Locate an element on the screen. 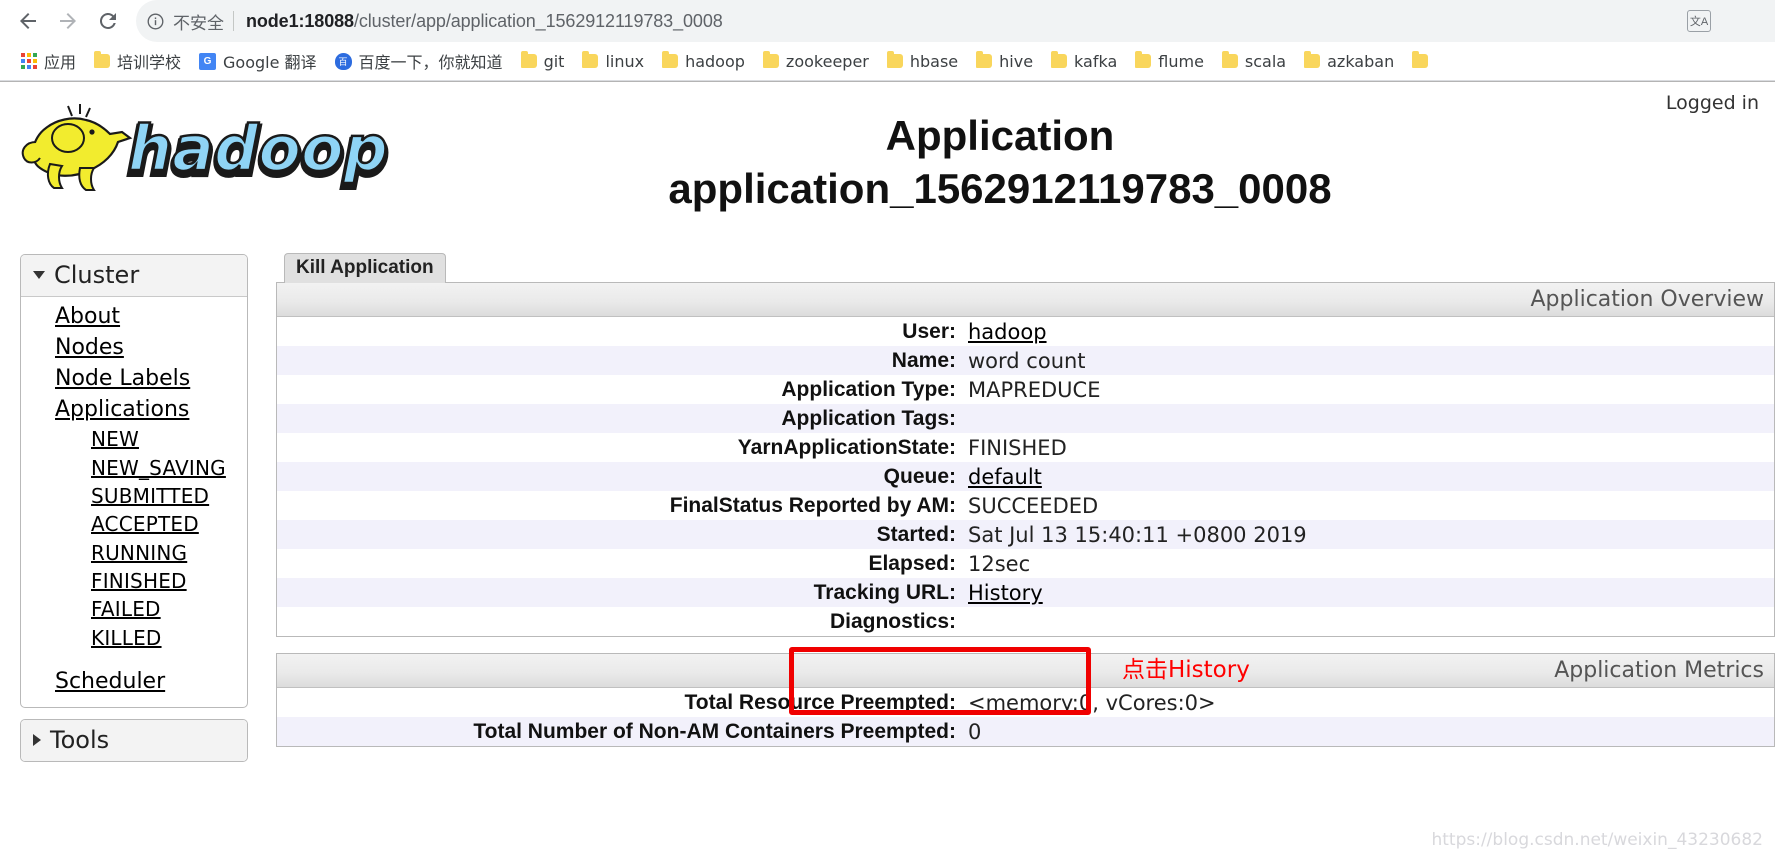  sidebar-item-node-labels: Node Labels is located at coordinates (134, 378).